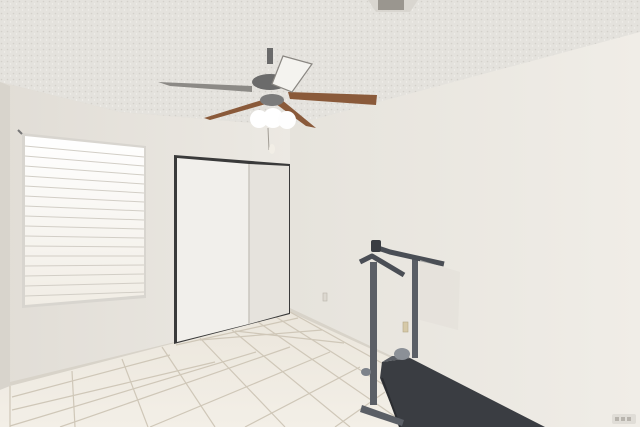  I want to click on wall-outlet-right, so click(405, 327).